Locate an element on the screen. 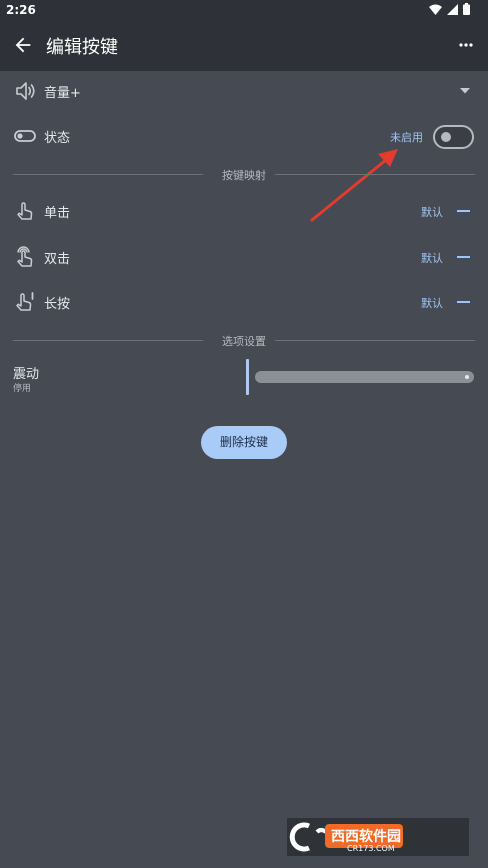 This screenshot has height=868, width=488. section-divider-options: 选项设置 is located at coordinates (244, 340).